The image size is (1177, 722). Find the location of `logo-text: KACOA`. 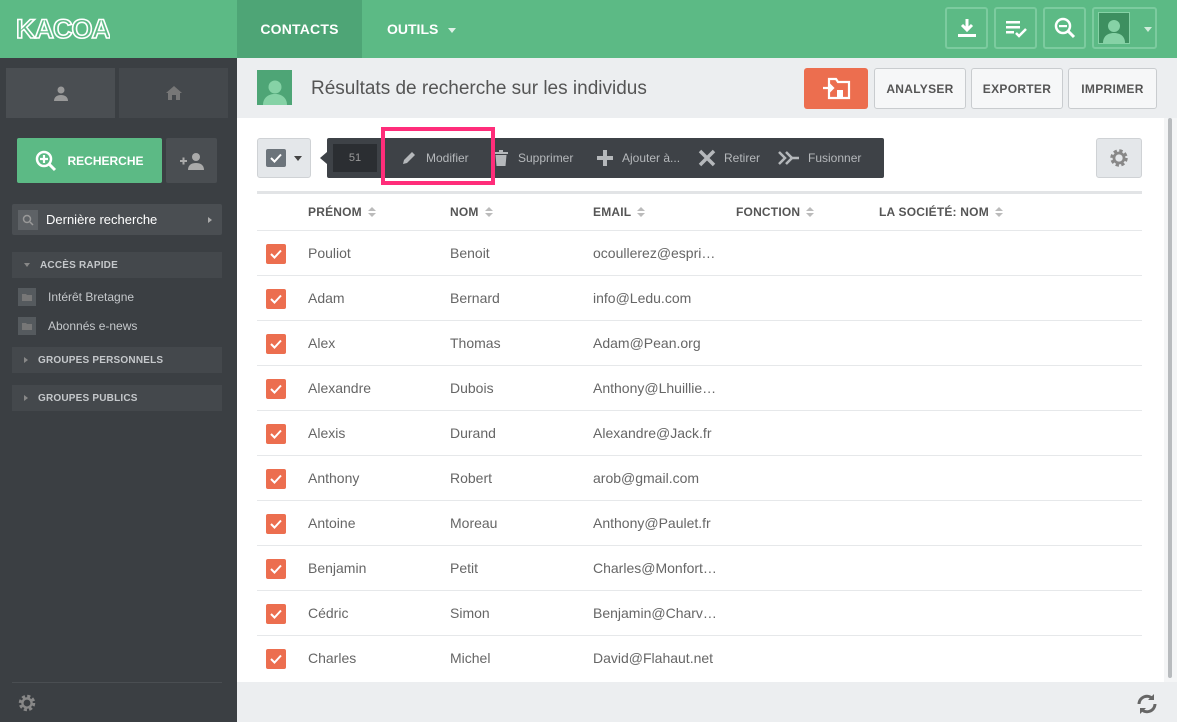

logo-text: KACOA is located at coordinates (63, 28).